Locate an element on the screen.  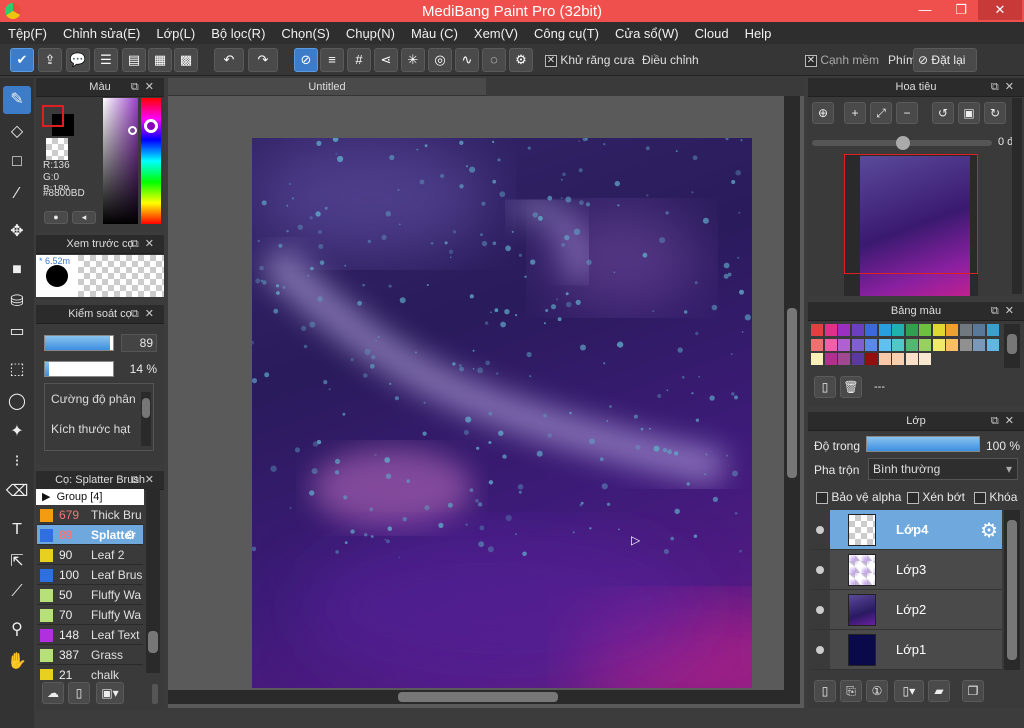
palette-scrollbar is located at coordinates (1012, 346).